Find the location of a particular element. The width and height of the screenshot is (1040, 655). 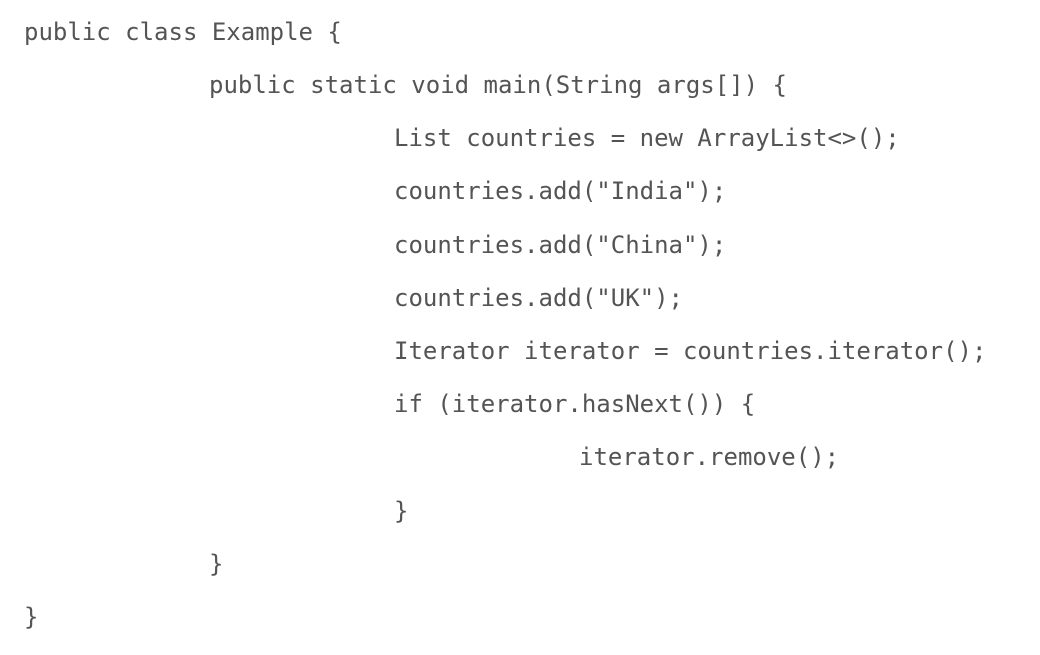

code-line-main-method: public static void main(String args[]) { is located at coordinates (498, 85).